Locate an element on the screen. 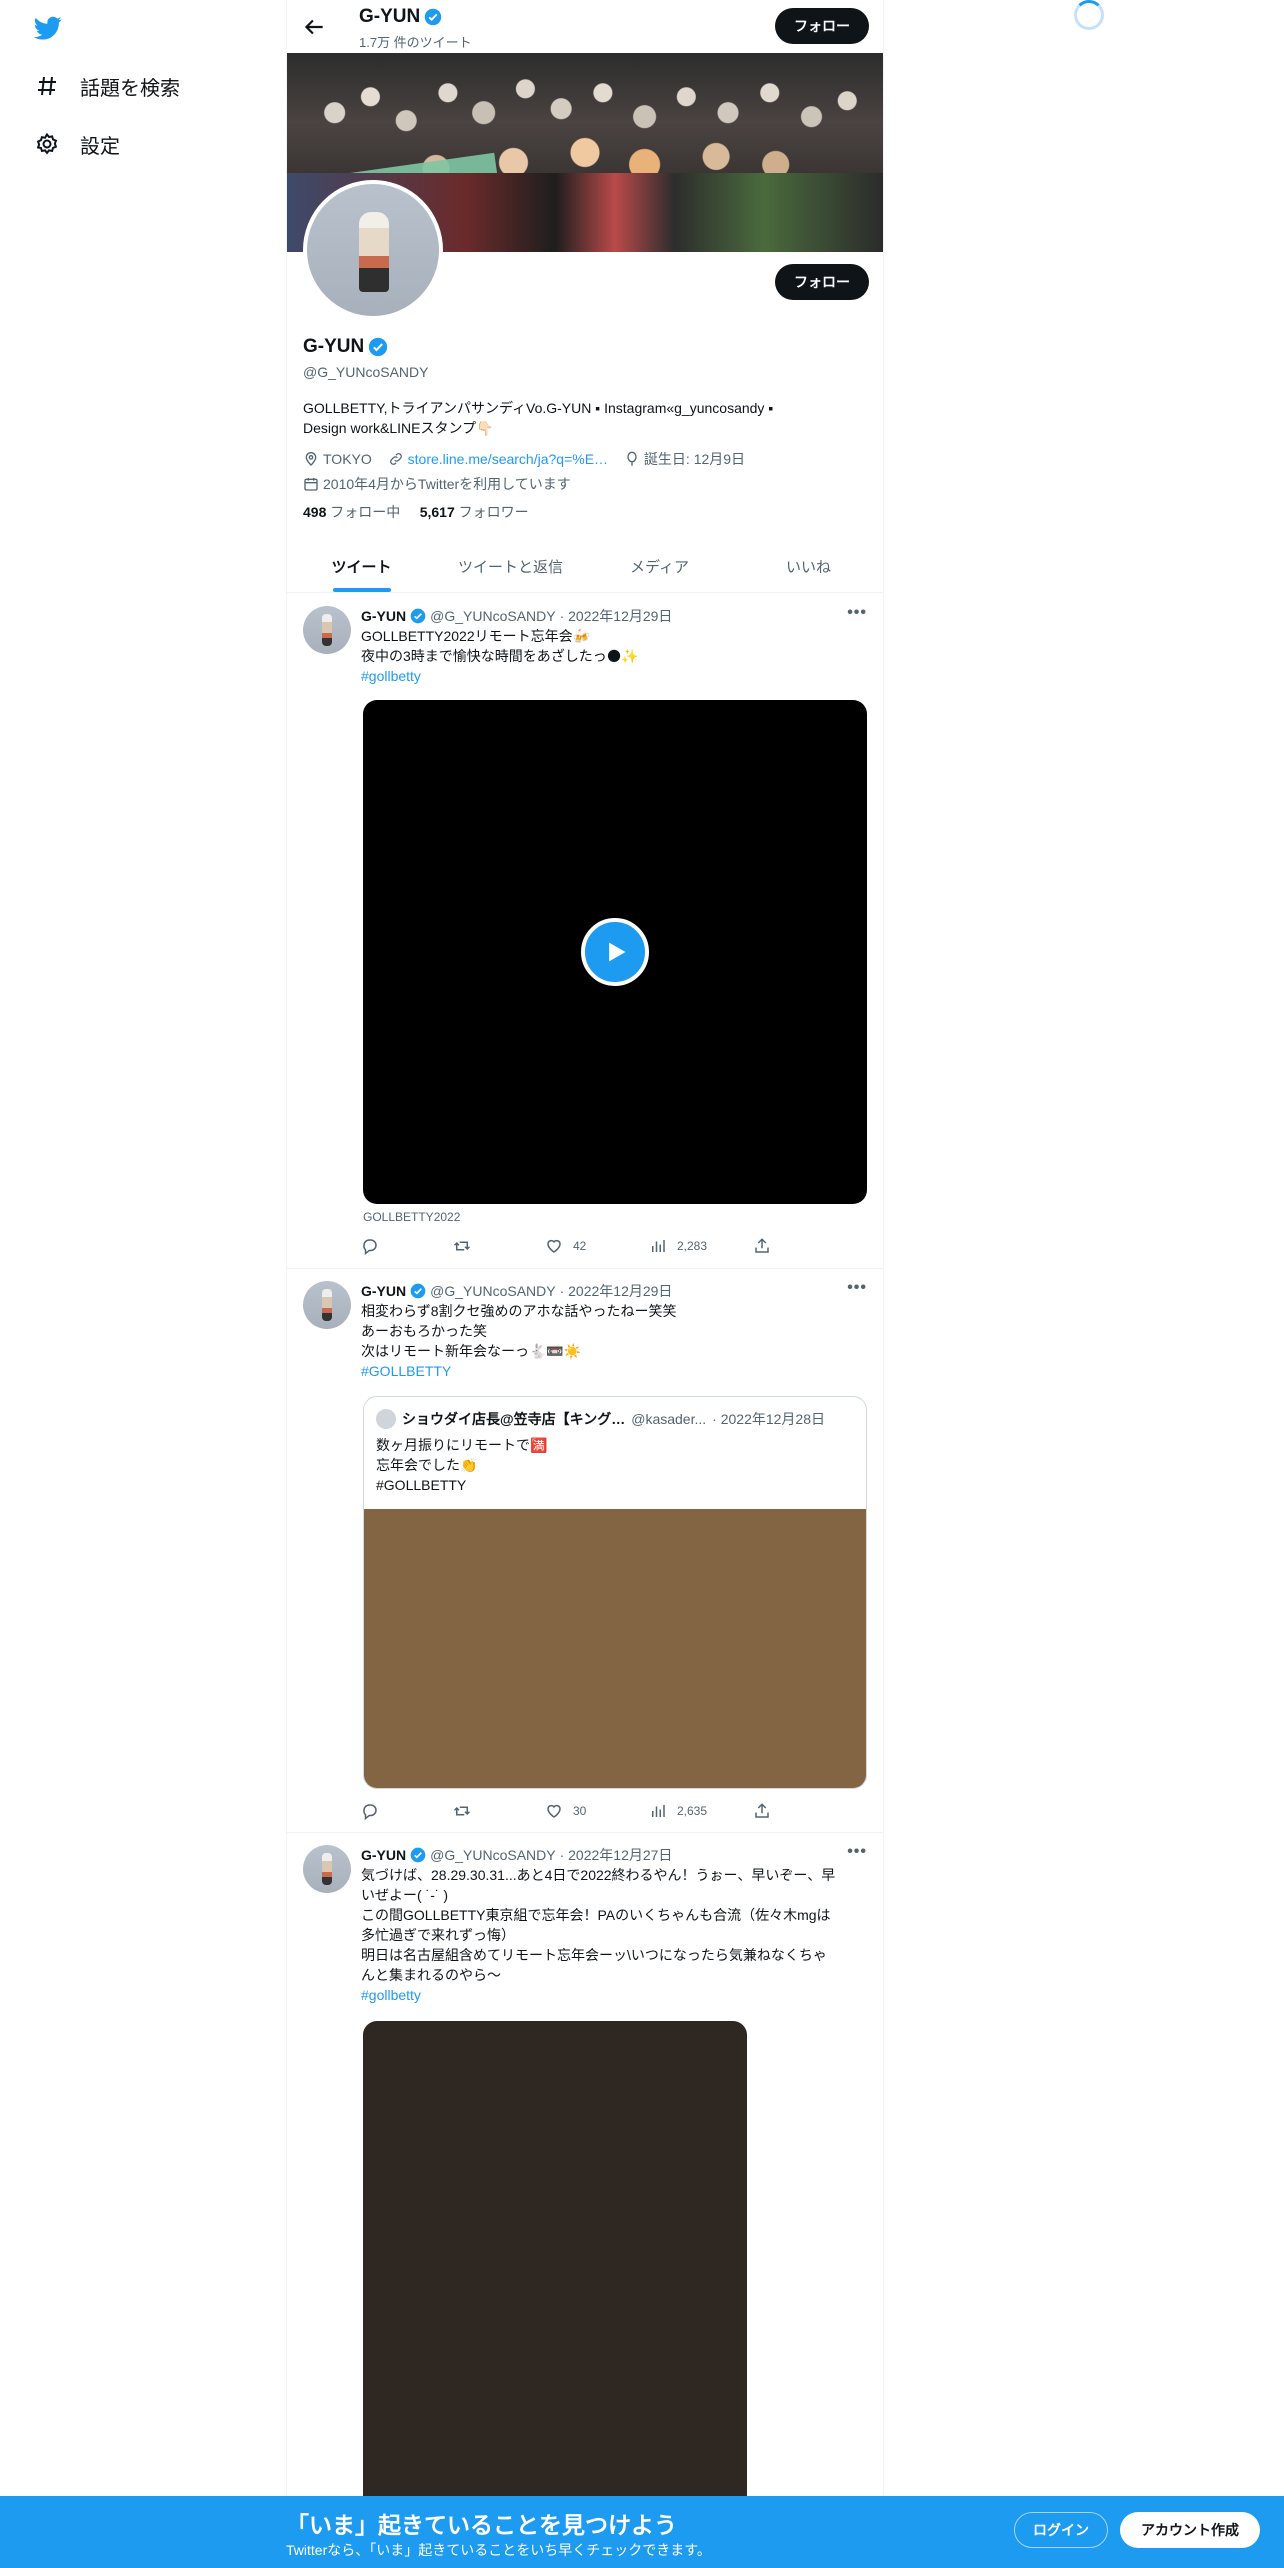 This screenshot has height=2568, width=1284. header-tweet-count: 1.7万 件のツイート is located at coordinates (415, 42).